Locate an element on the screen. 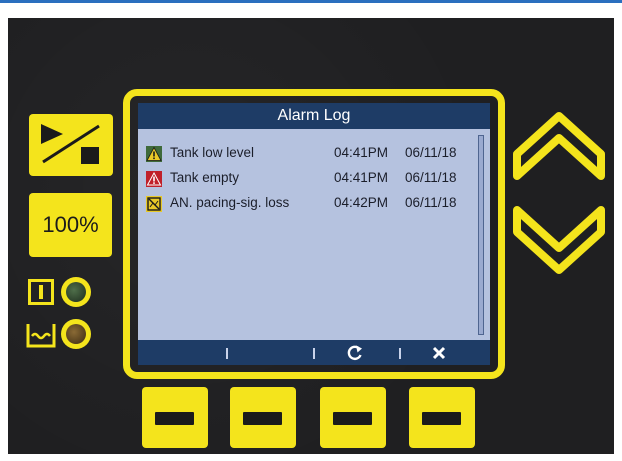 This screenshot has height=461, width=622. up-button is located at coordinates (559, 150).